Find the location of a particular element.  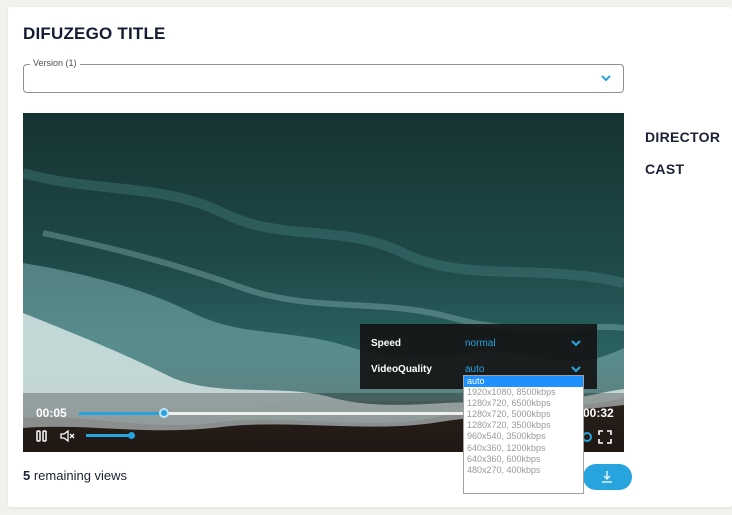

volume-slider-fill is located at coordinates (108, 435).